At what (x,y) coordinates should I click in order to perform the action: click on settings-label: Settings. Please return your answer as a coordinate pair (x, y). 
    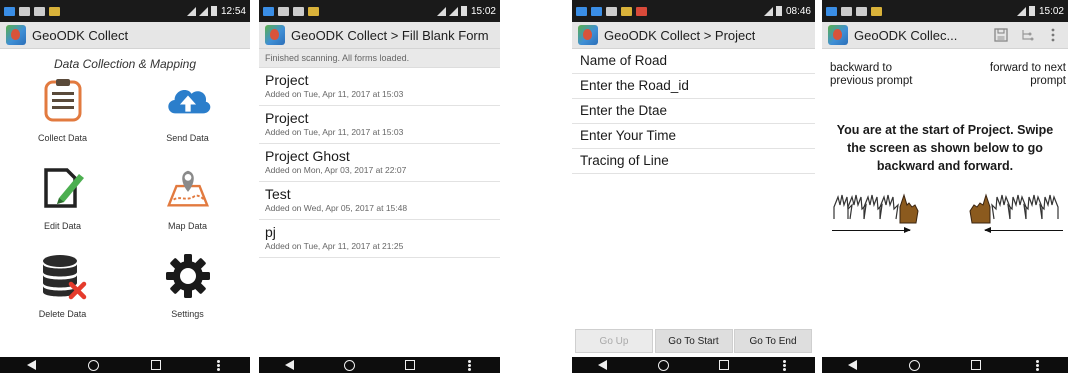
    Looking at the image, I should click on (187, 314).